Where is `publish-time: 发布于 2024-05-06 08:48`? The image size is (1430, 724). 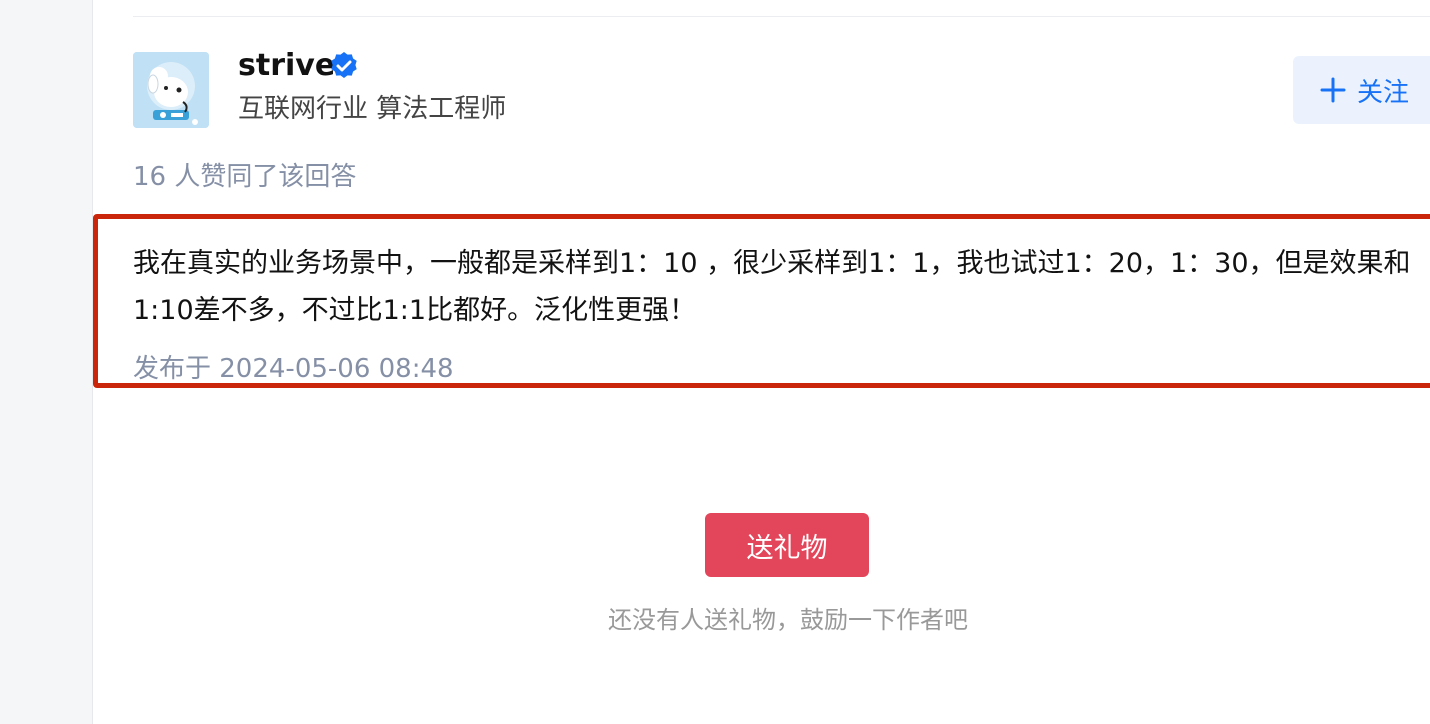 publish-time: 发布于 2024-05-06 08:48 is located at coordinates (293, 369).